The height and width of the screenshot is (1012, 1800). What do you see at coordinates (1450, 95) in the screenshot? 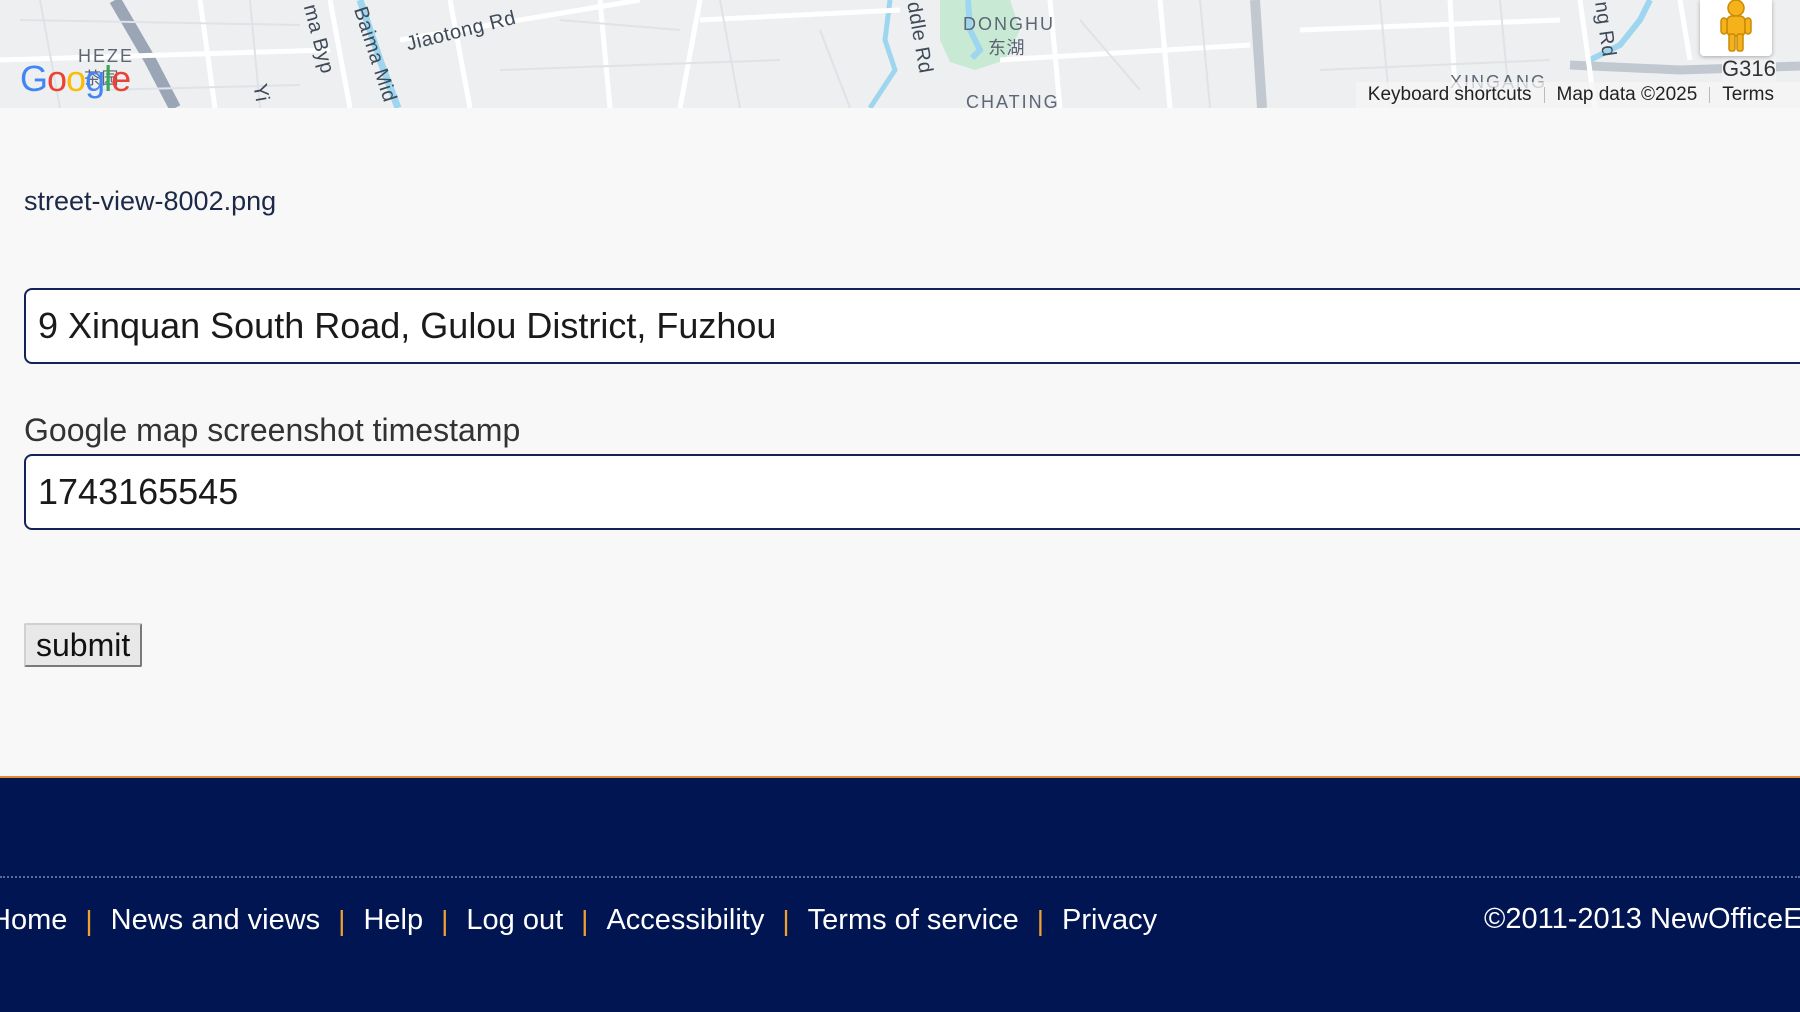
I see `keyboard-shortcuts-link: Keyboard shortcuts` at bounding box center [1450, 95].